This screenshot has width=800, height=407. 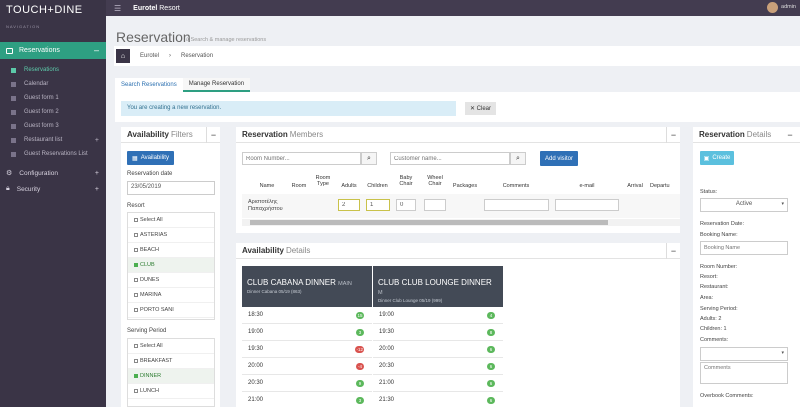 I want to click on sidebar-item-restaurant-list: Restaurant list +, so click(x=53, y=140).